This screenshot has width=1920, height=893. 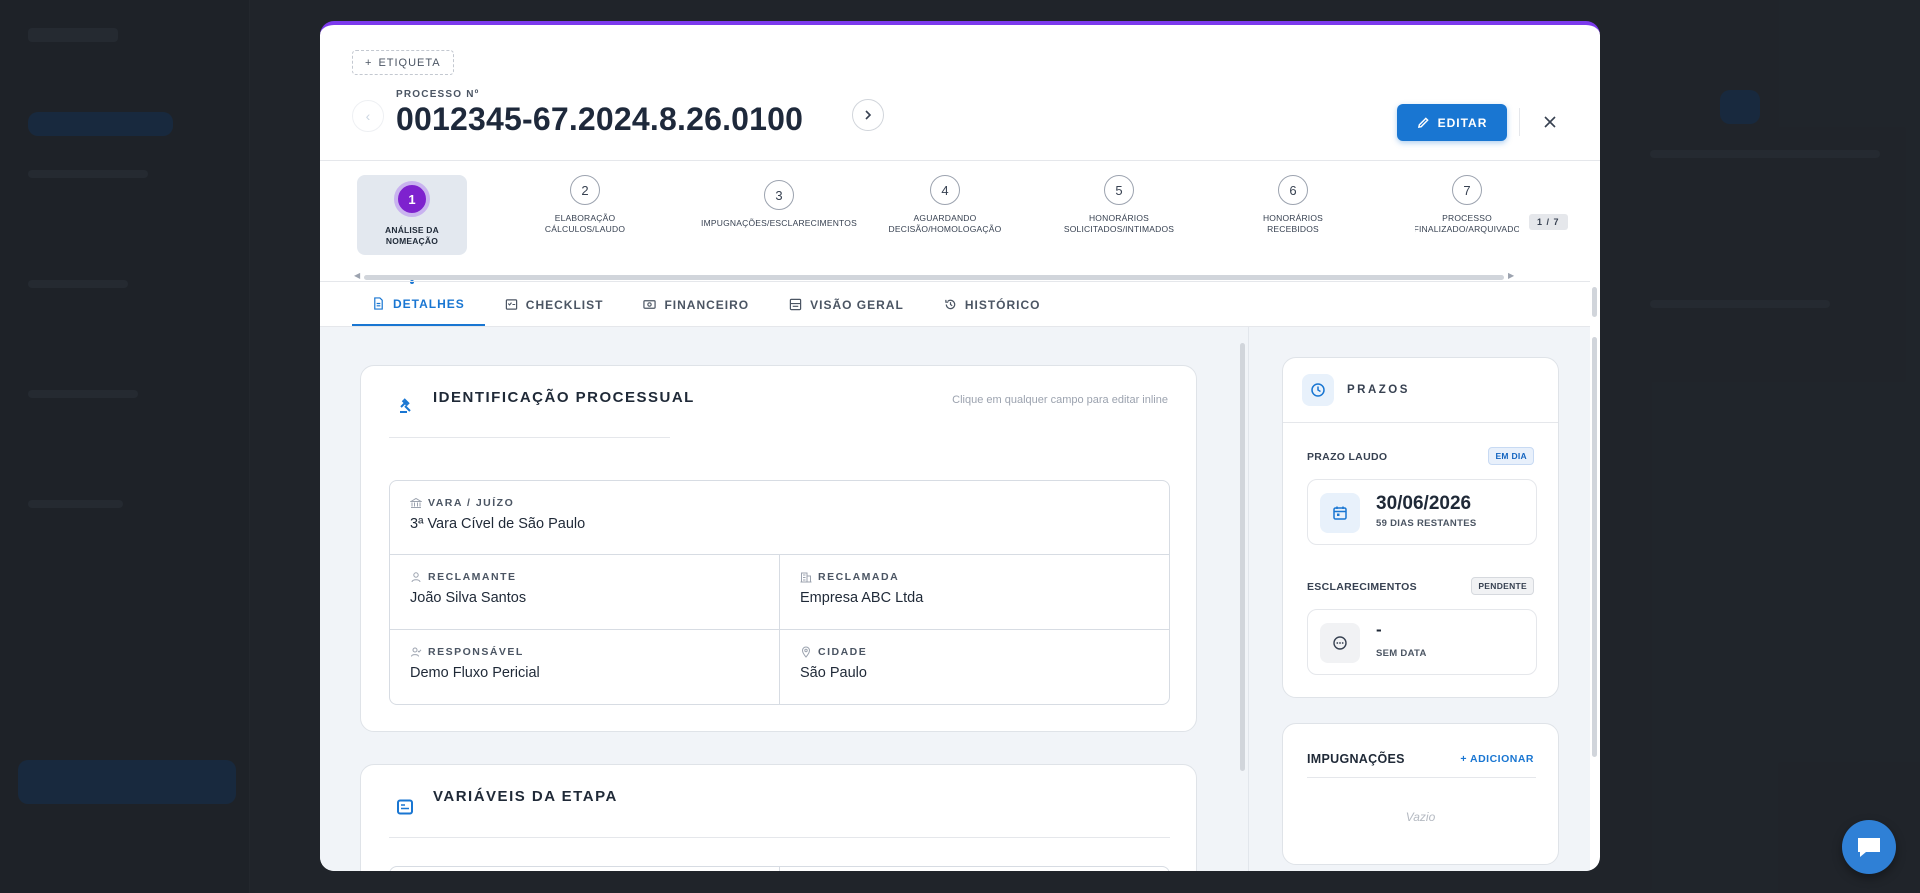 What do you see at coordinates (357, 275) in the screenshot?
I see `scroll-left-icon: ◀` at bounding box center [357, 275].